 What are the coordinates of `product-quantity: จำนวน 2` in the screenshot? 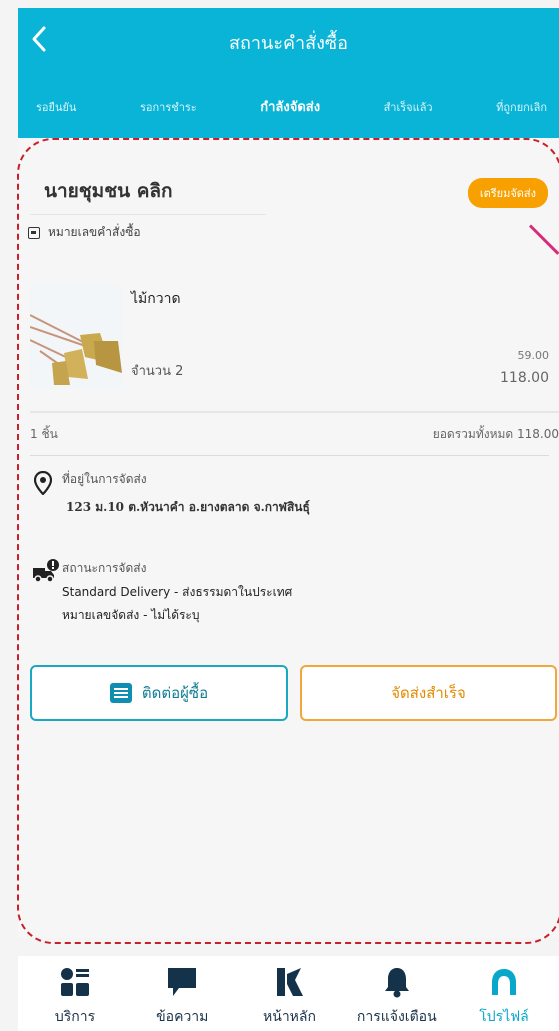 It's located at (157, 371).